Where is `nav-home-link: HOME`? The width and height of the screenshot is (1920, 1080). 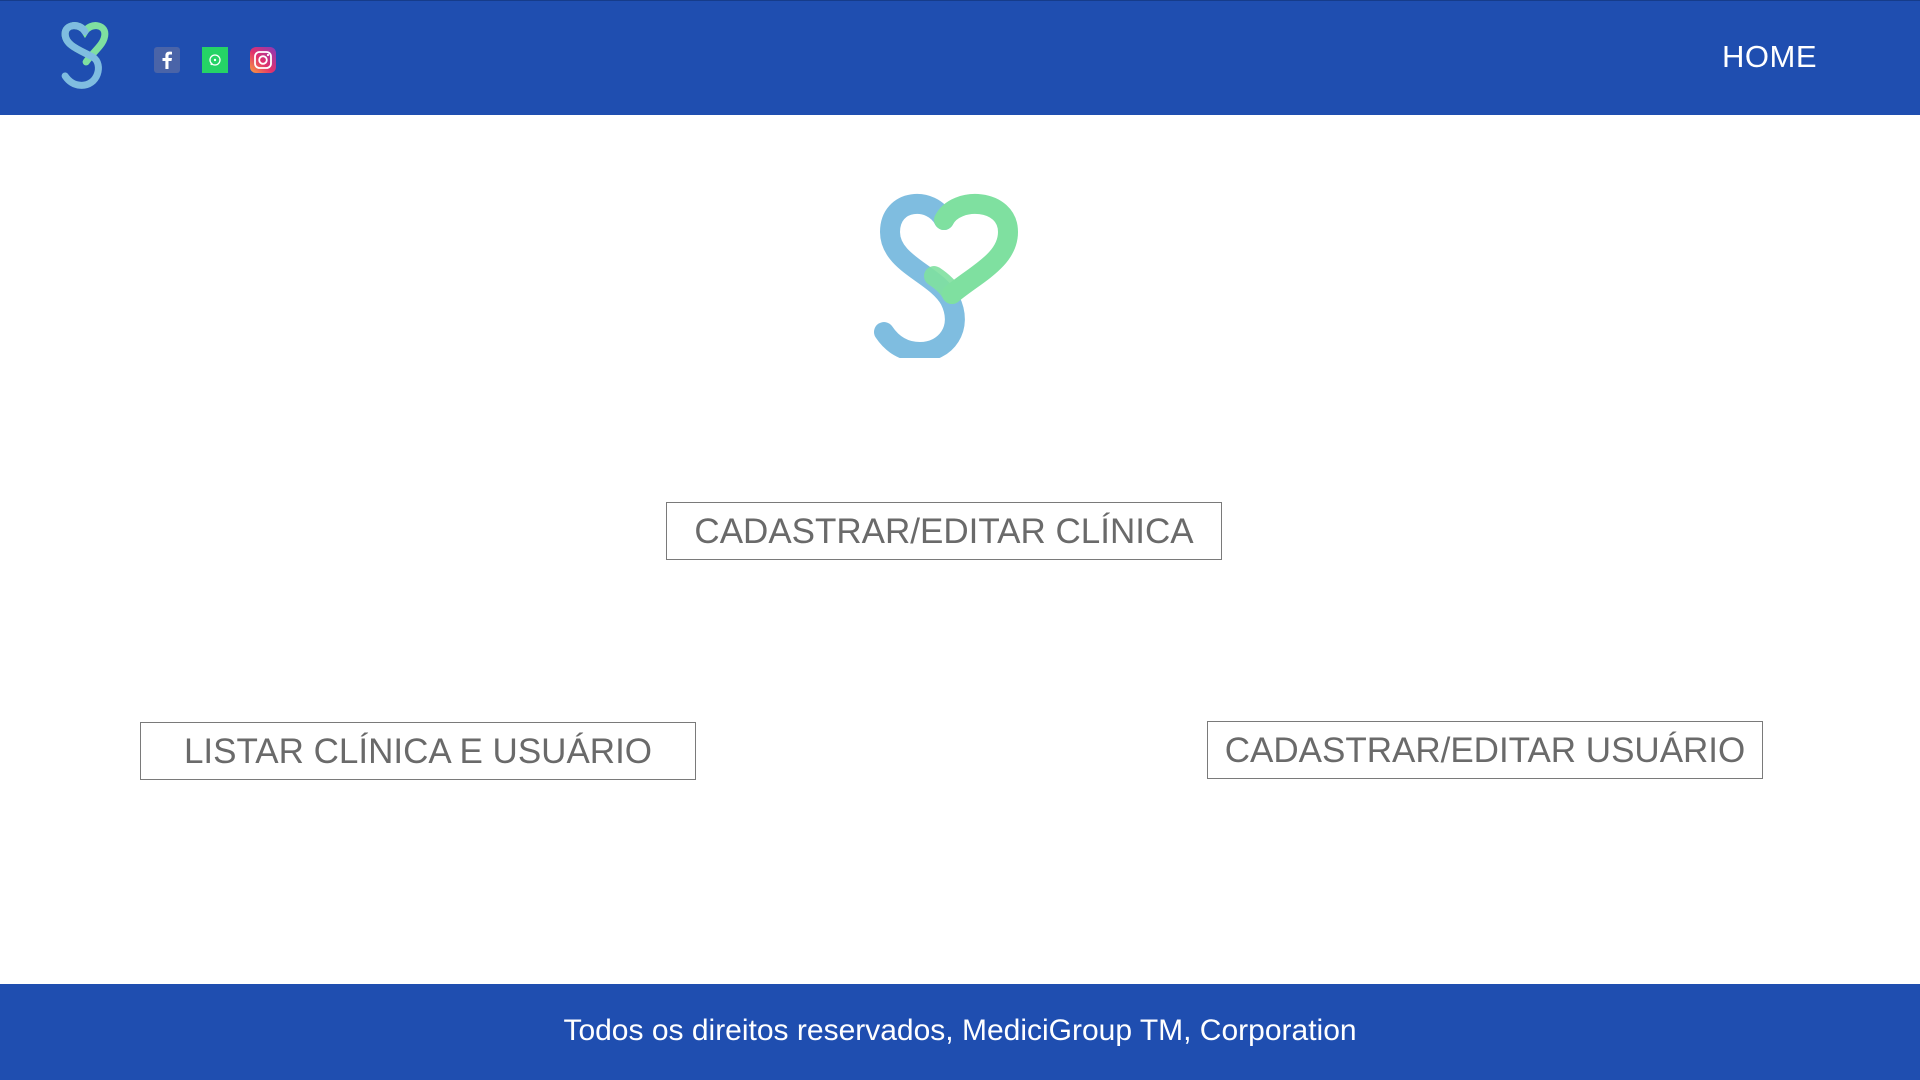
nav-home-link: HOME is located at coordinates (1769, 57).